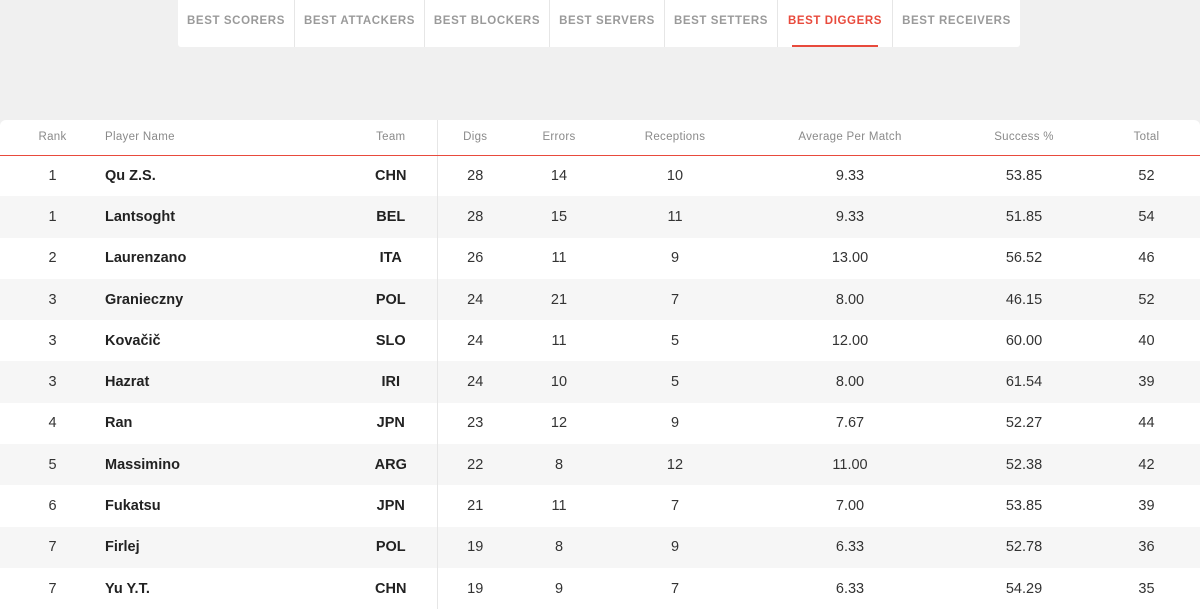 The image size is (1200, 612). Describe the element at coordinates (475, 423) in the screenshot. I see `cell-digs: 23` at that location.